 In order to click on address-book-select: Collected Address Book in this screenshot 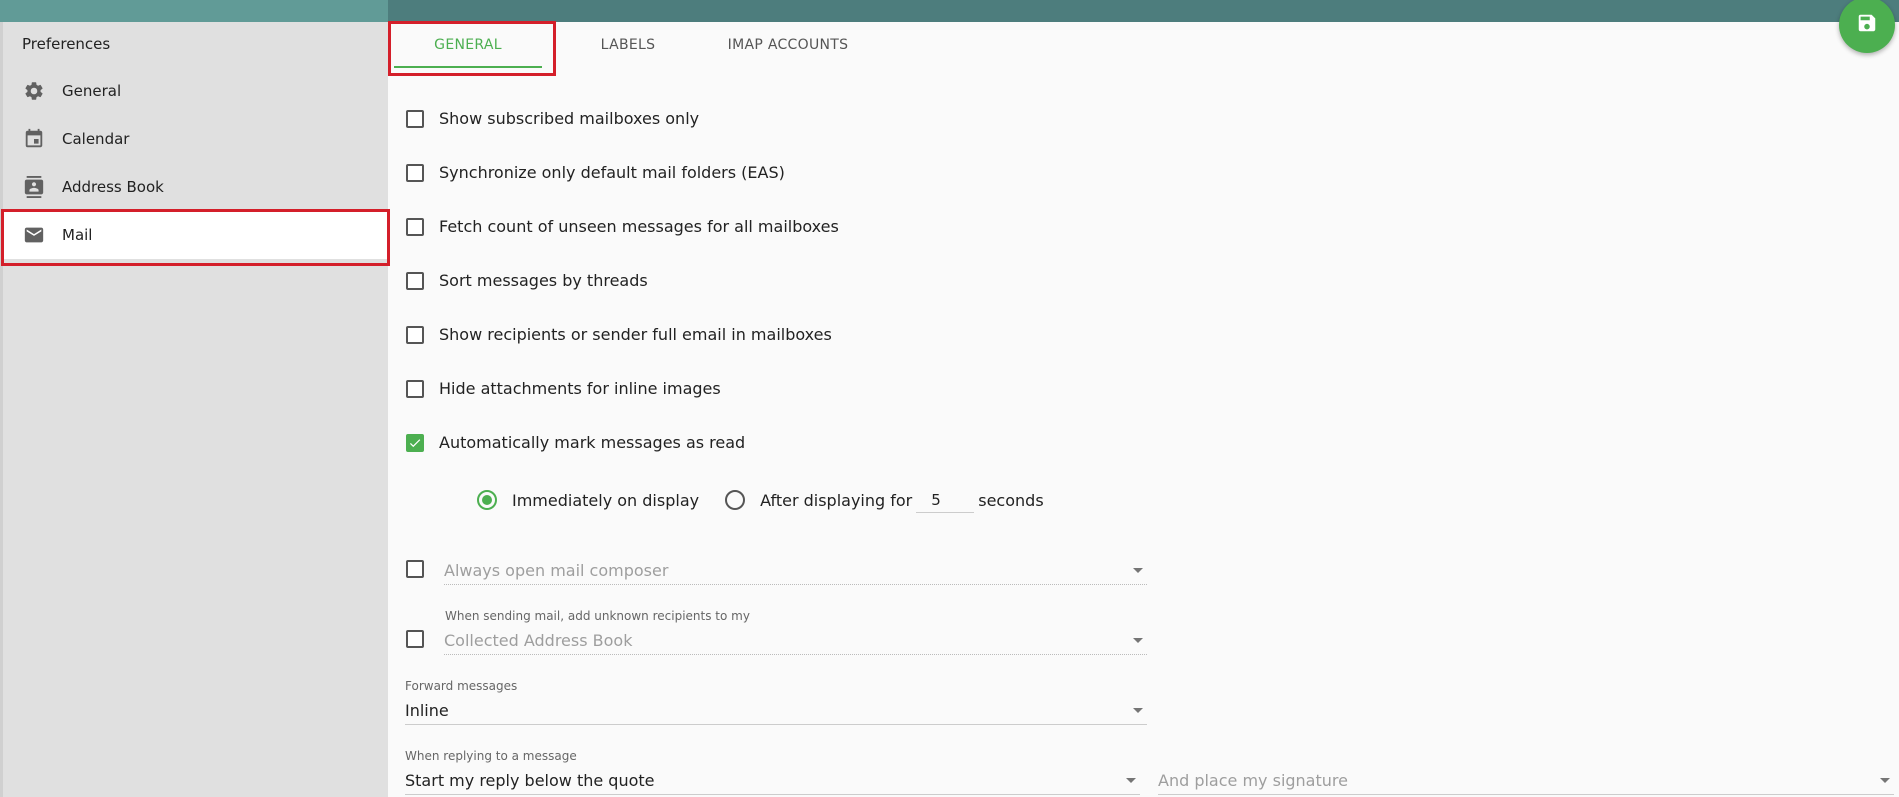, I will do `click(795, 640)`.